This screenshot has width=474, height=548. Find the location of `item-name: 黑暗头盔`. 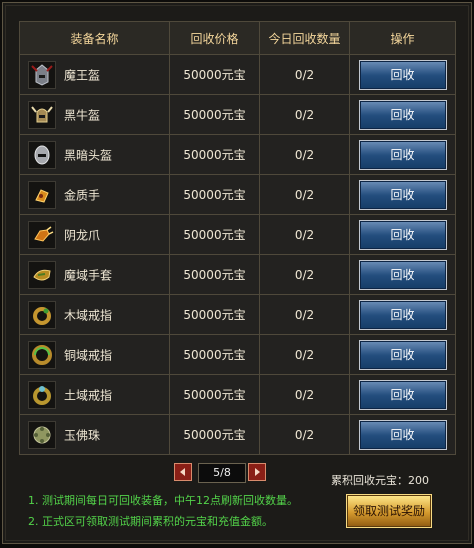

item-name: 黑暗头盔 is located at coordinates (88, 155).